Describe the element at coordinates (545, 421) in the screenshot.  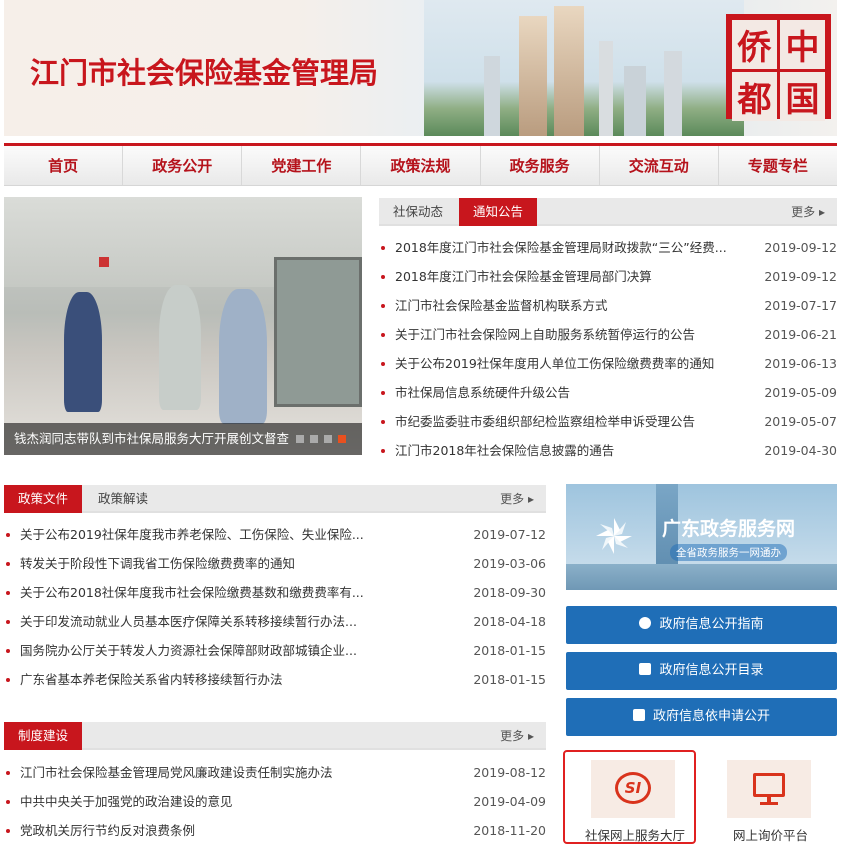
I see `list-item-title: 市纪委监委驻市委组织部纪检监察组检举申诉受理公告` at that location.